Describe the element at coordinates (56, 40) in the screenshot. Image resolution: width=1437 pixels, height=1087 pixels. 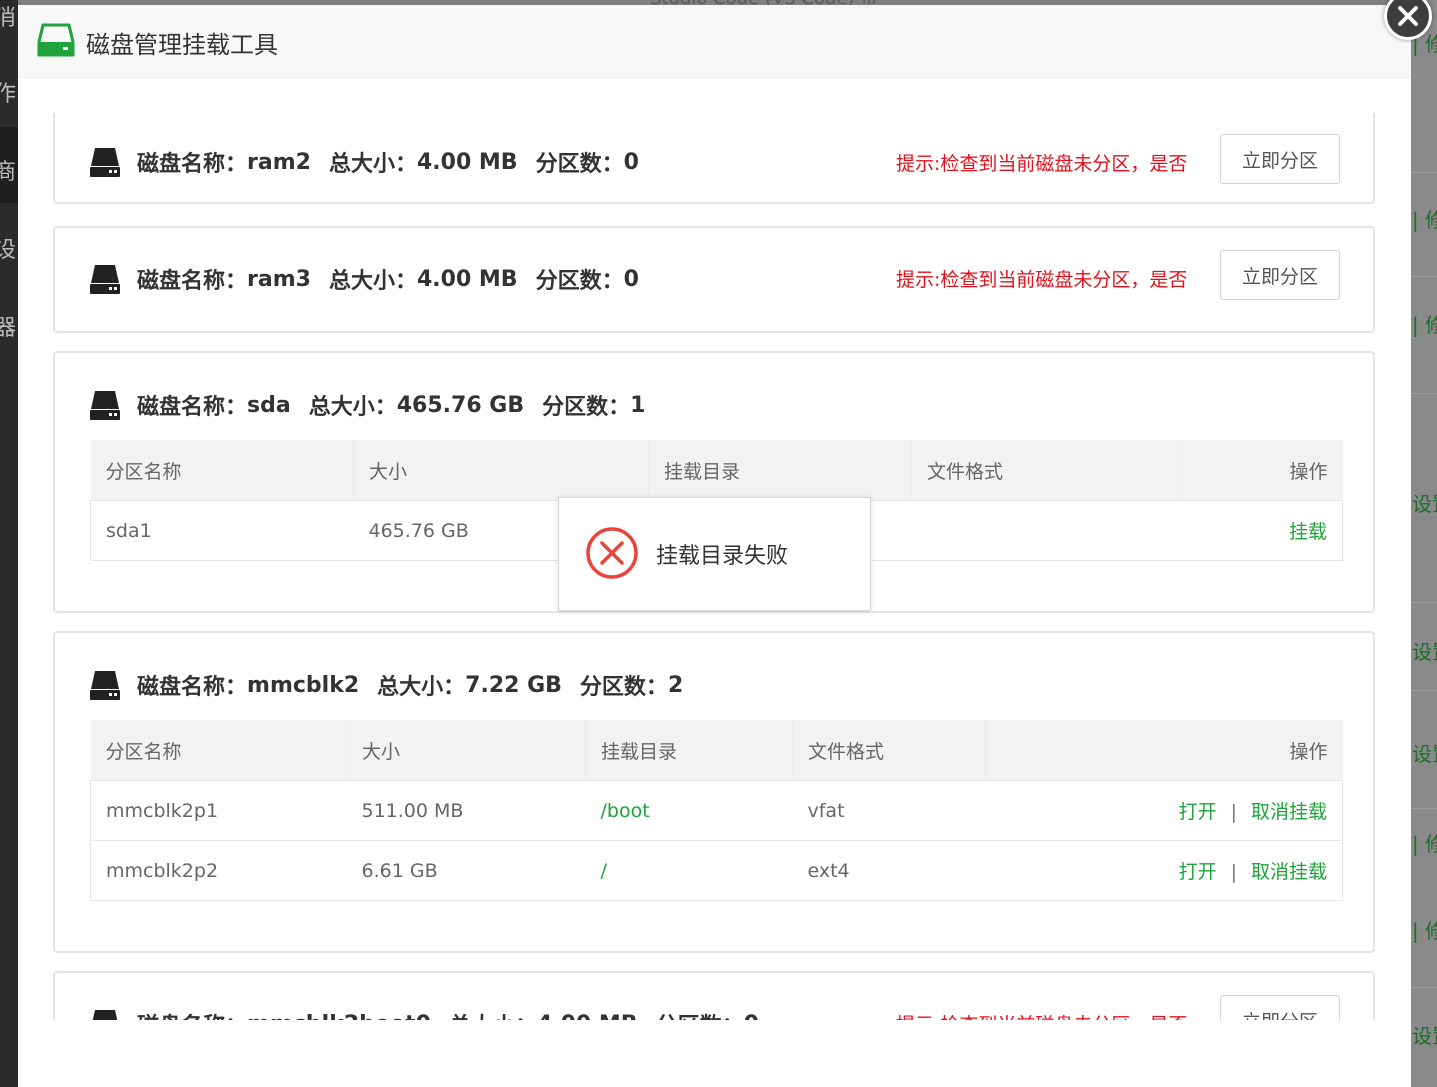
I see `disk-logo-icon` at that location.